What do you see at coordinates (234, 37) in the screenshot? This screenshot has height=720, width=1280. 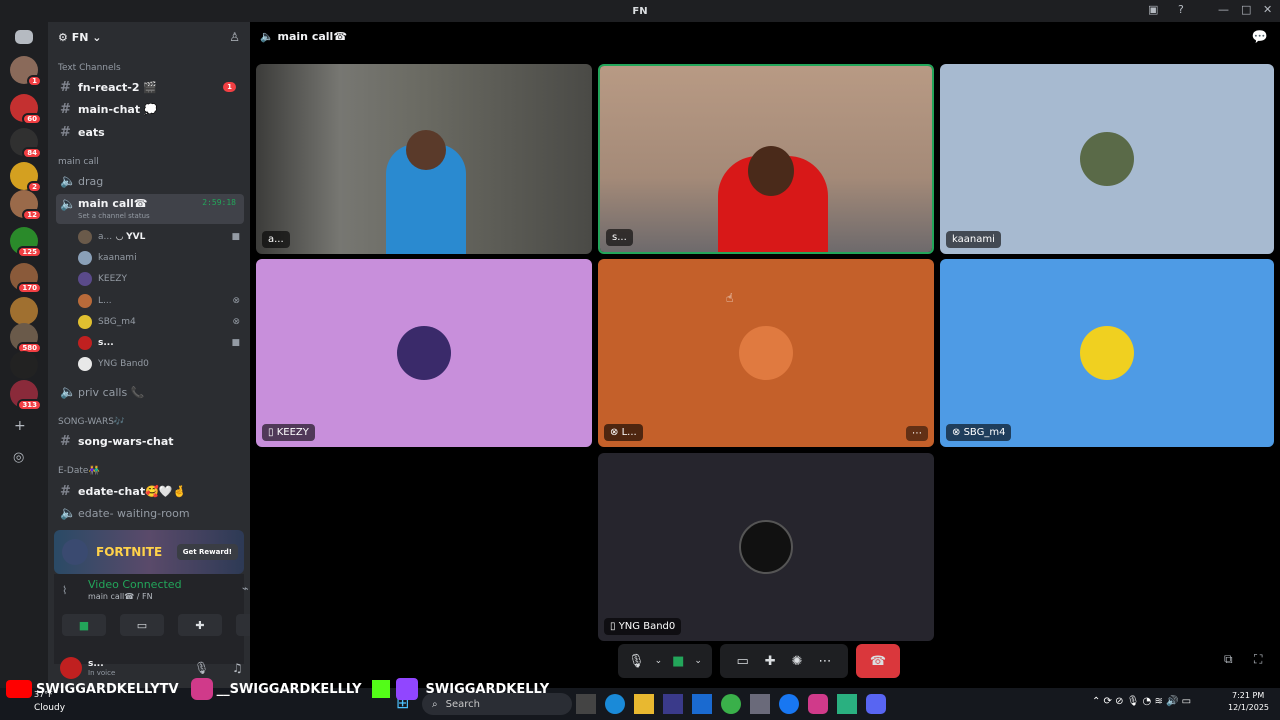 I see `add-member-icon: ♙` at bounding box center [234, 37].